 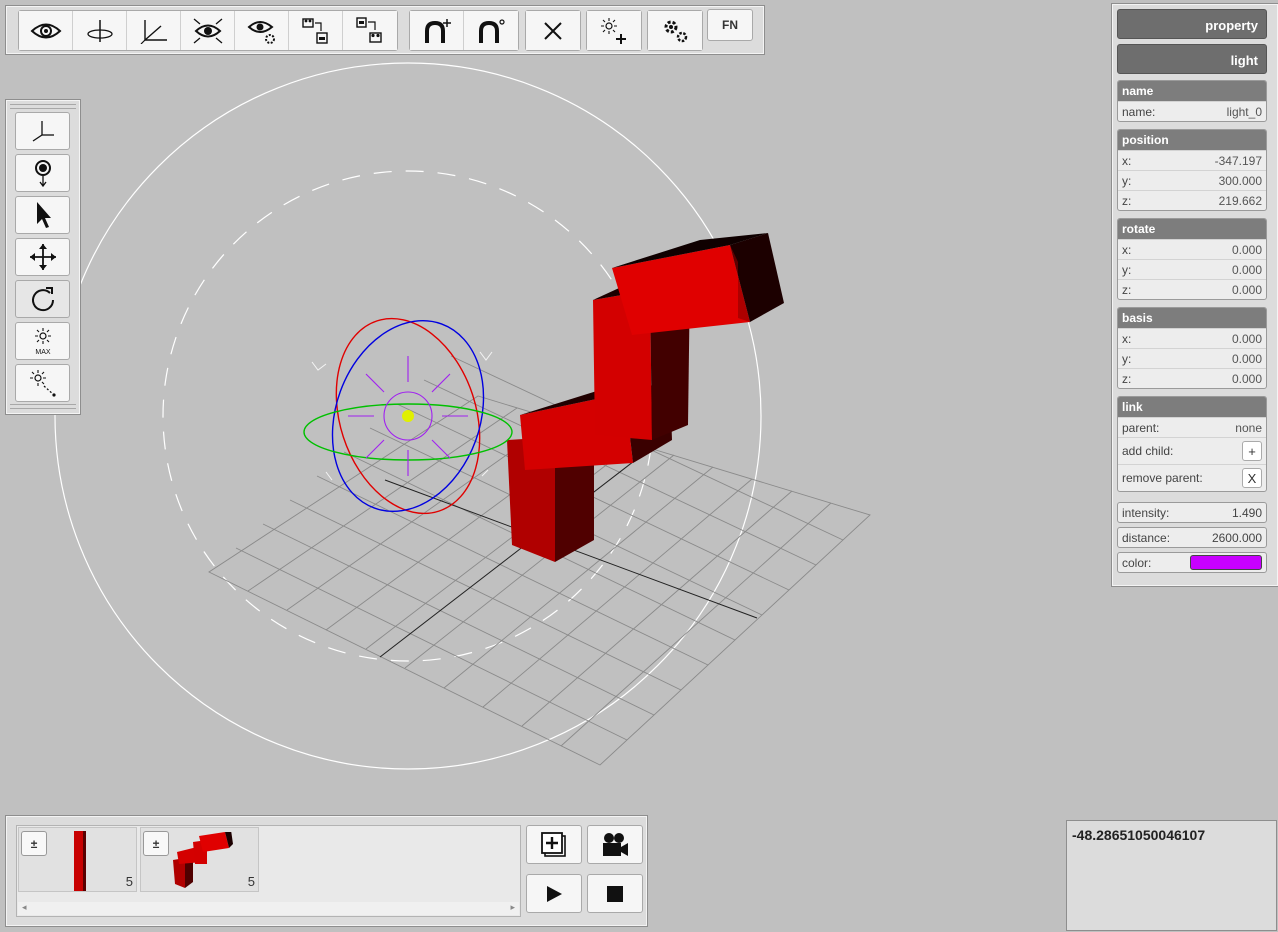 I want to click on position-y-row: y: 300.000, so click(x=1192, y=180).